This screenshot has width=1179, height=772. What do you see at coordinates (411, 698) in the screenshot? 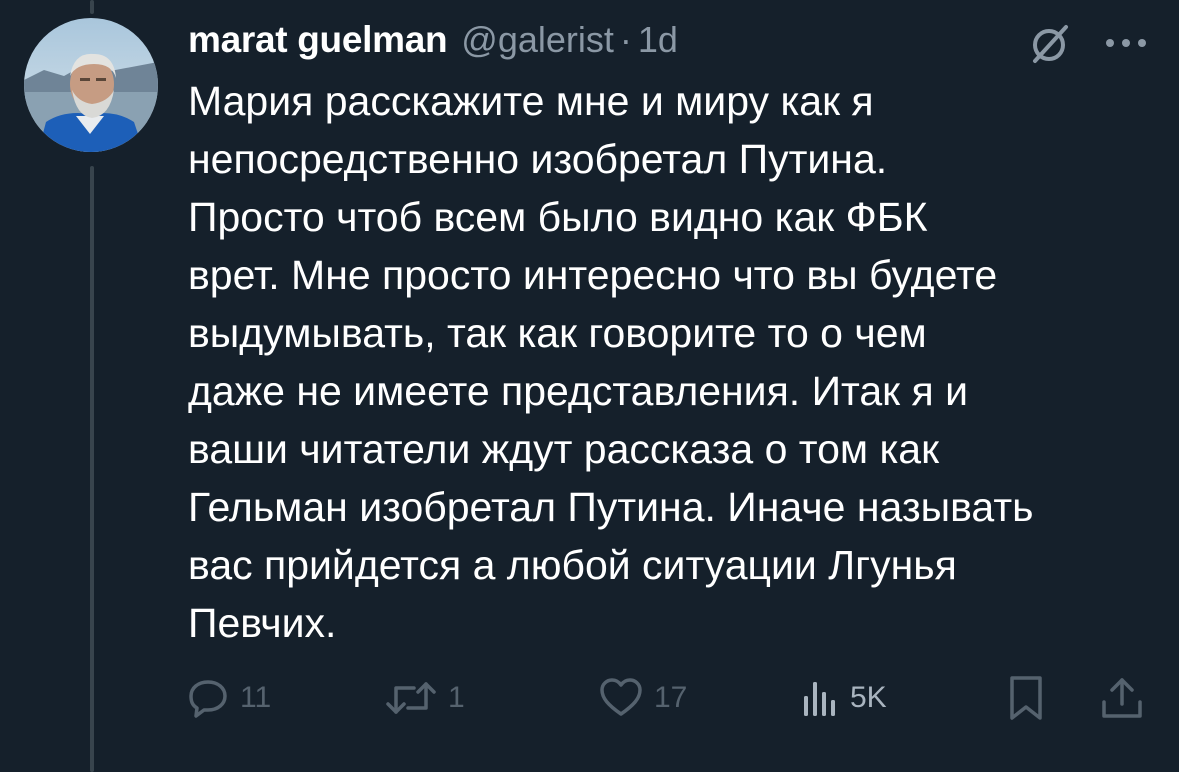
I see `retweet-icon` at bounding box center [411, 698].